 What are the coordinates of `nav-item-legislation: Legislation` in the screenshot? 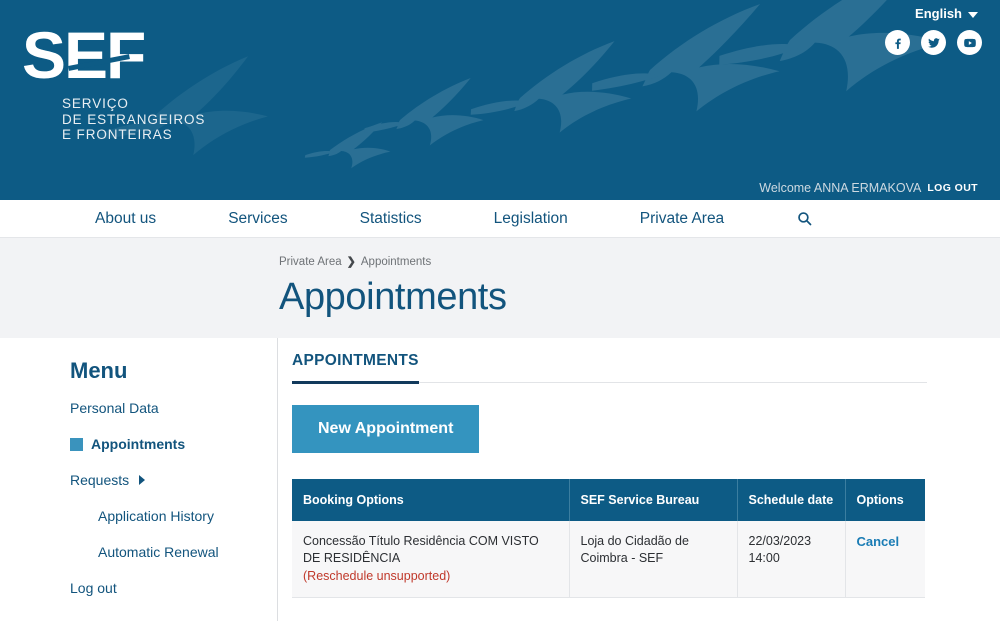 It's located at (531, 219).